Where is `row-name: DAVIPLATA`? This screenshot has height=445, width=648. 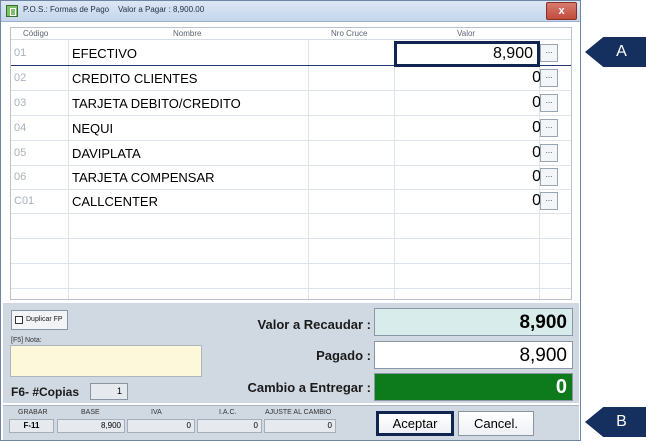
row-name: DAVIPLATA is located at coordinates (106, 153).